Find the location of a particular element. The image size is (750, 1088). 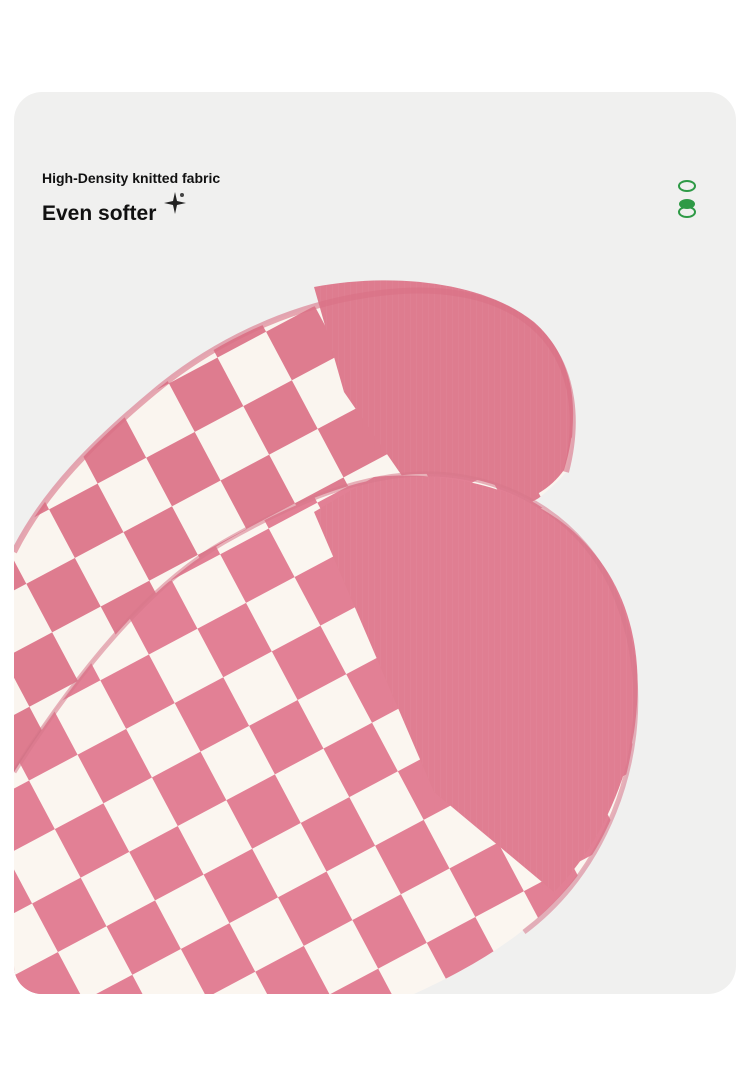

feature-headline: Even softer is located at coordinates (99, 213).